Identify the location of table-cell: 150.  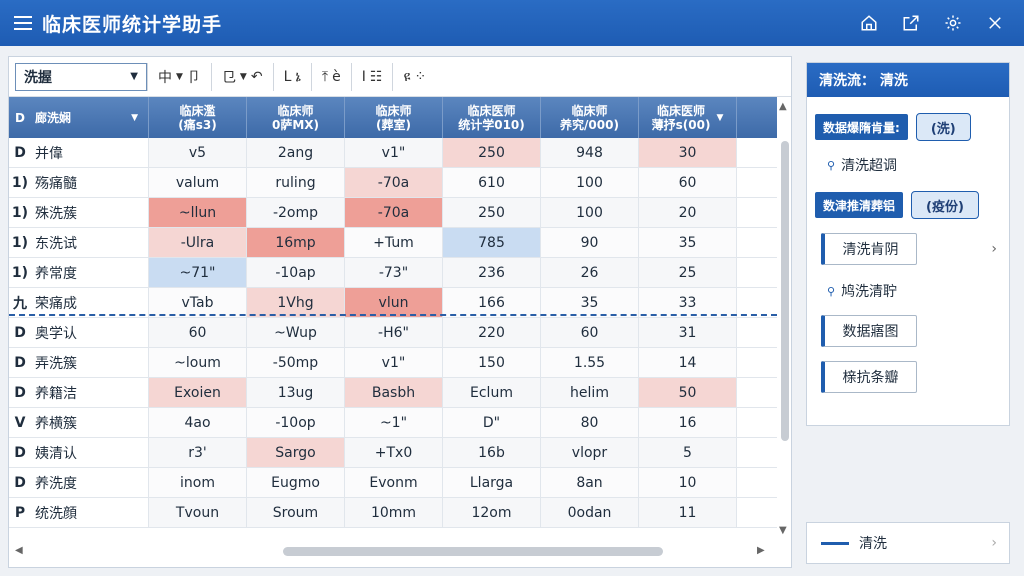
(492, 362).